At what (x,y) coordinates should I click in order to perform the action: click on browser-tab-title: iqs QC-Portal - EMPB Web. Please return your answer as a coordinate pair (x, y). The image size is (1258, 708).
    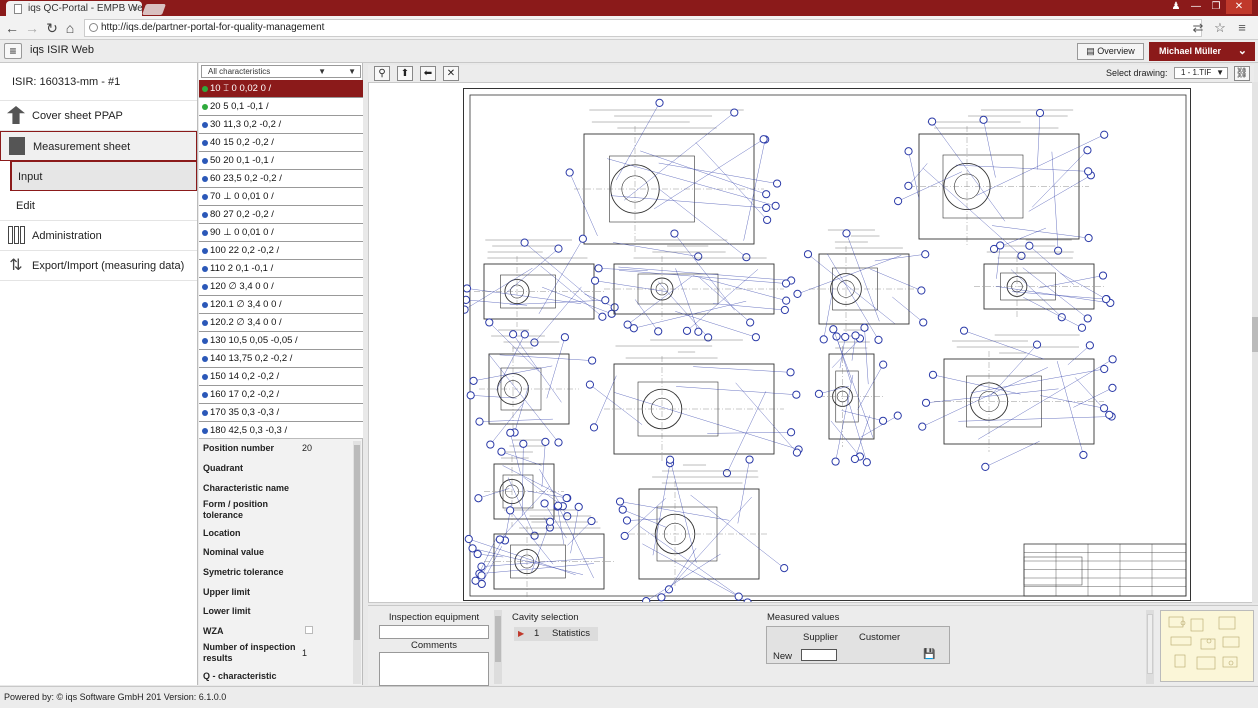
    Looking at the image, I should click on (85, 8).